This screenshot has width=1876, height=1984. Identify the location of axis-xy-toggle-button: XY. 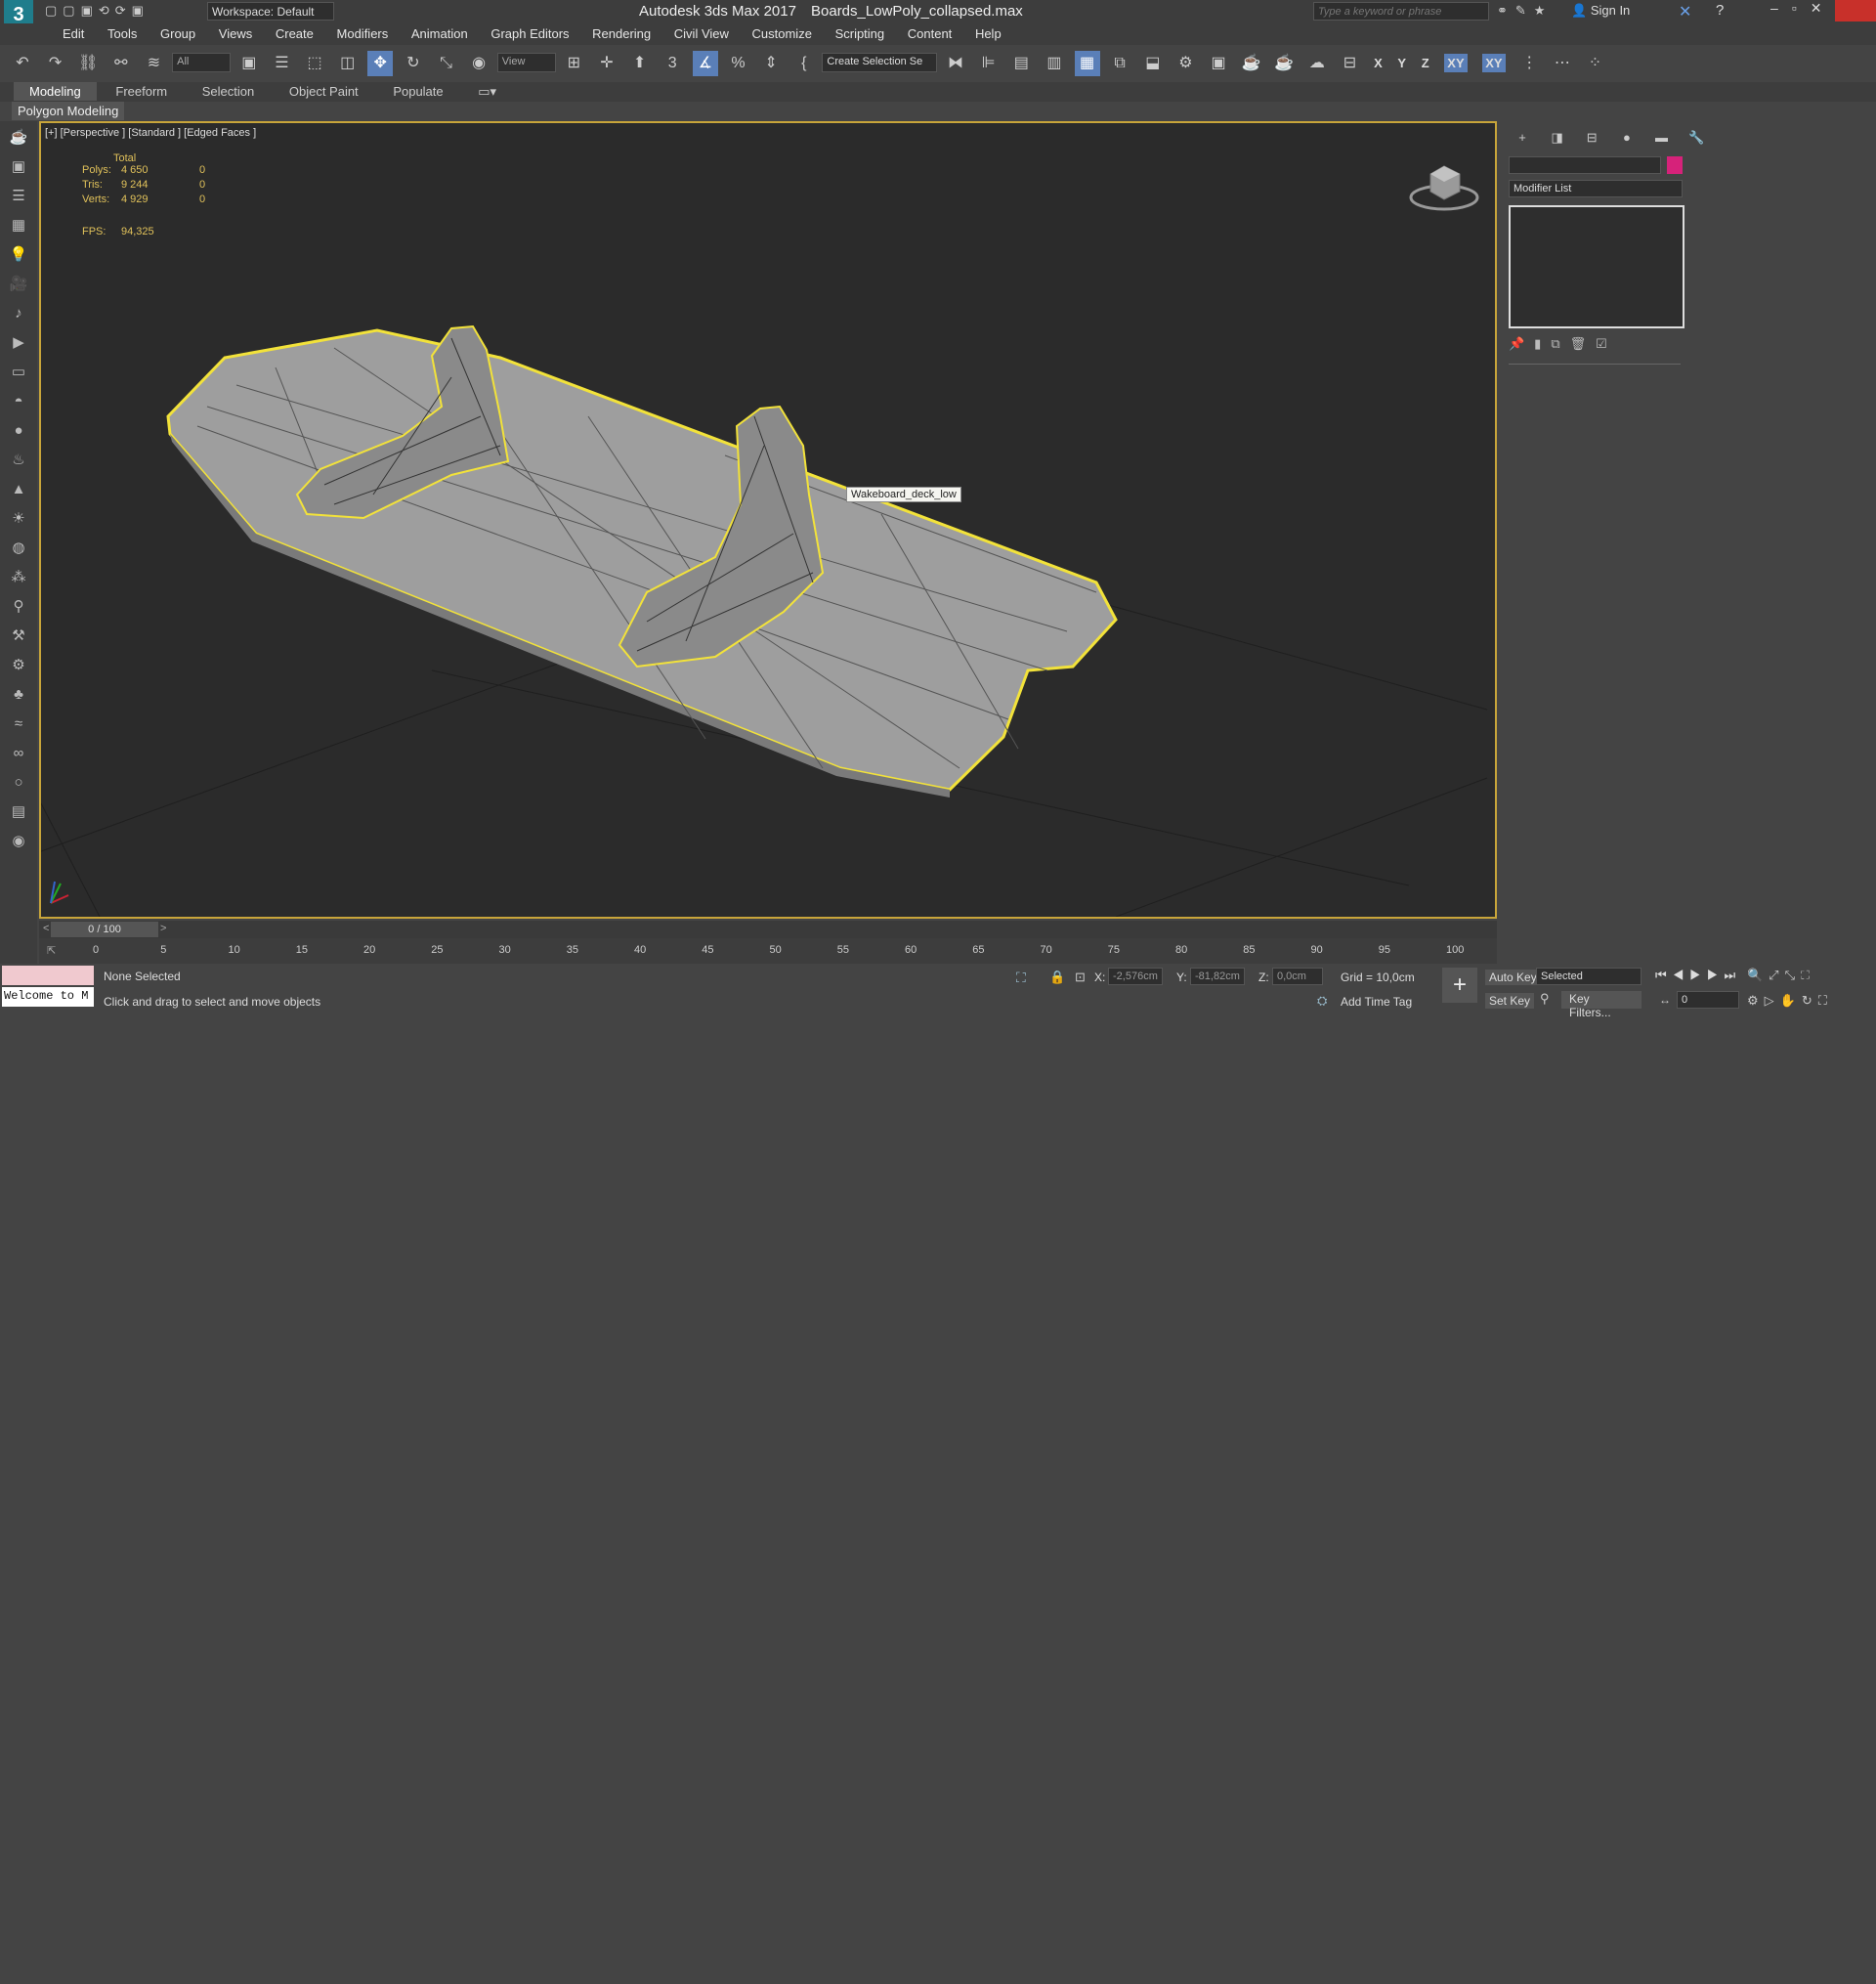
(1494, 63).